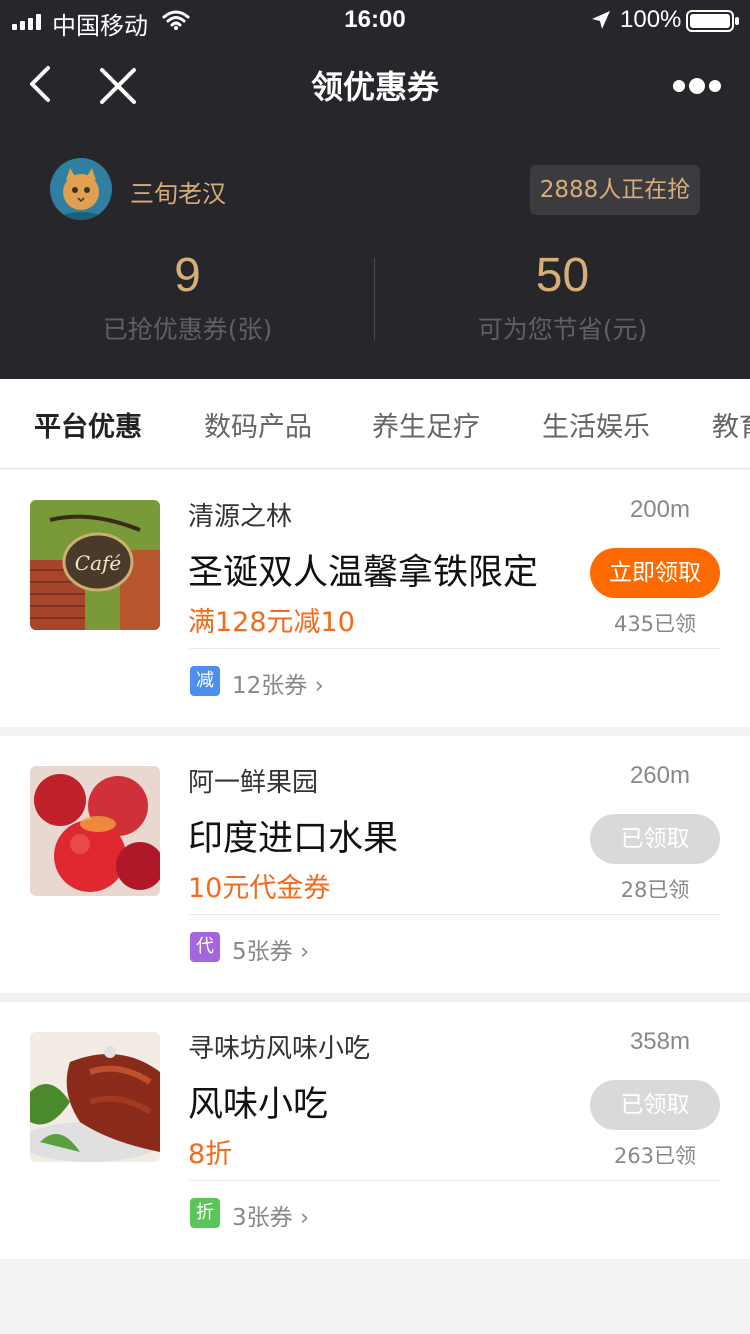 This screenshot has height=1334, width=750. I want to click on tab-health: 养生足疗, so click(426, 424).